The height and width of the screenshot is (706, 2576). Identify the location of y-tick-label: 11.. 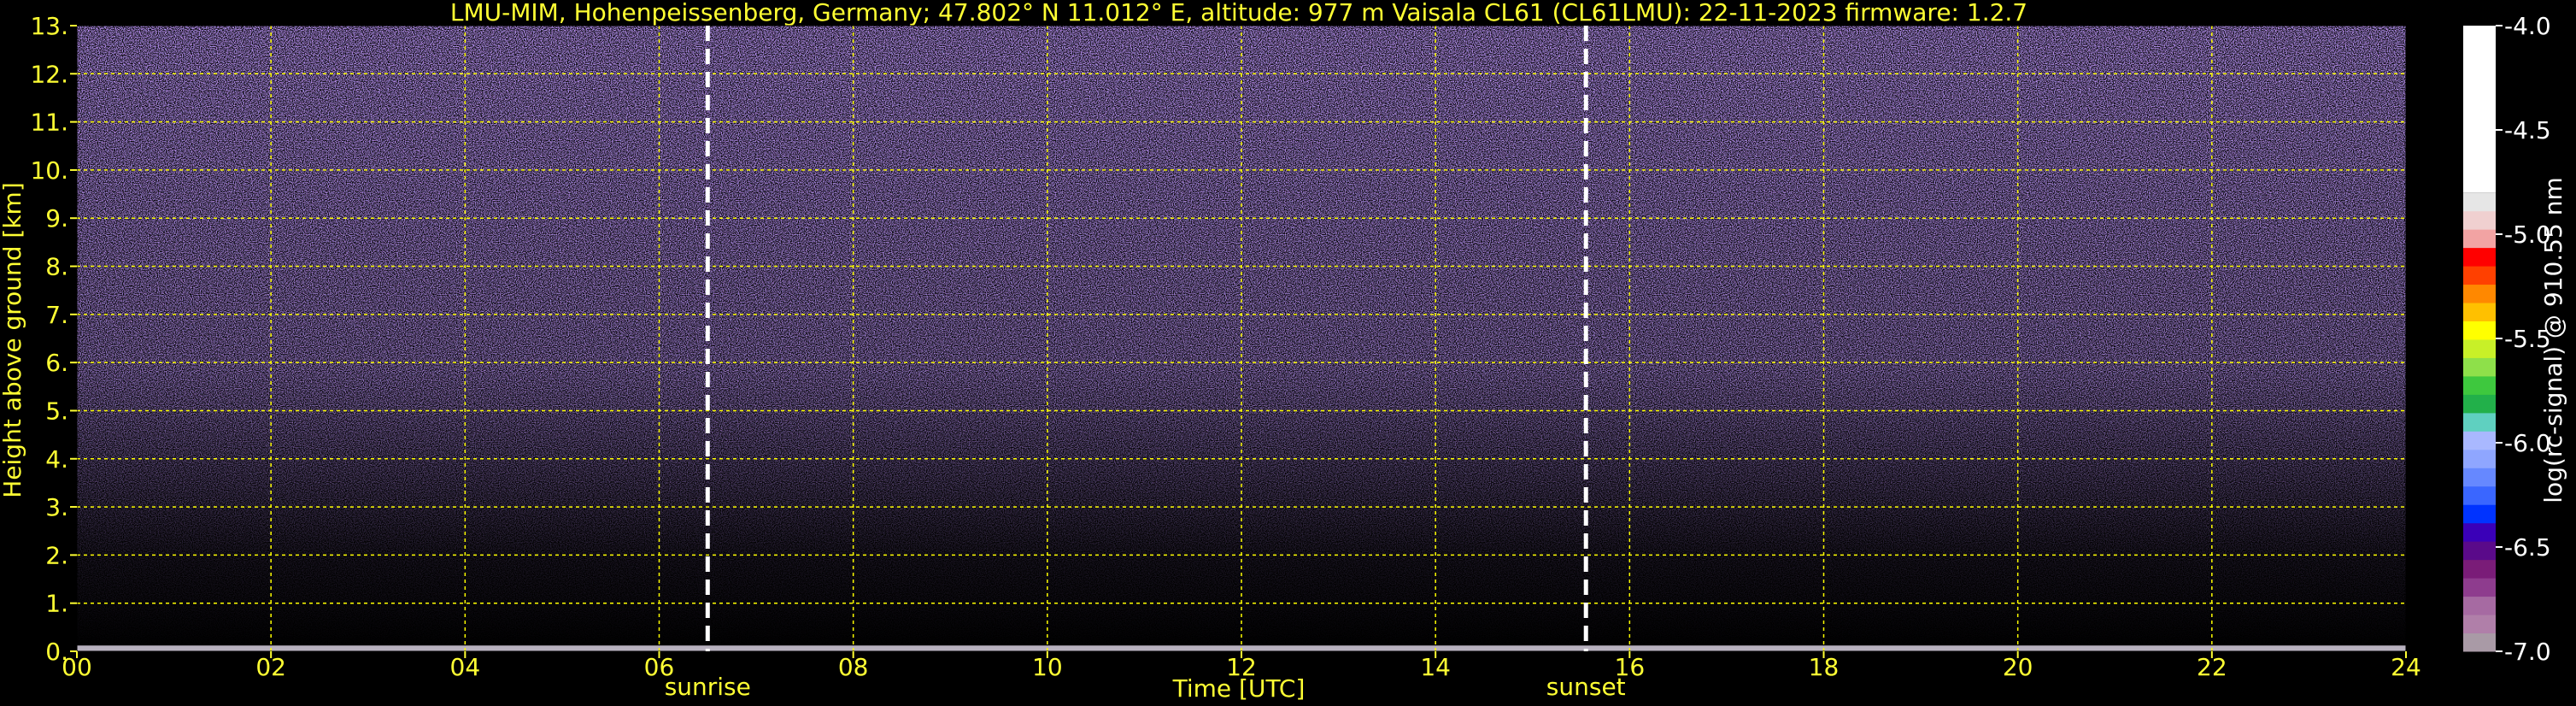
(49, 123).